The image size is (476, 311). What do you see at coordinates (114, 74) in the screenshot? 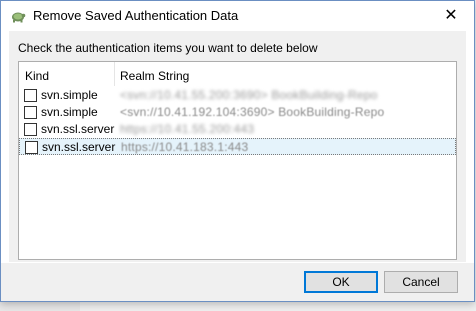
I see `column-divider` at bounding box center [114, 74].